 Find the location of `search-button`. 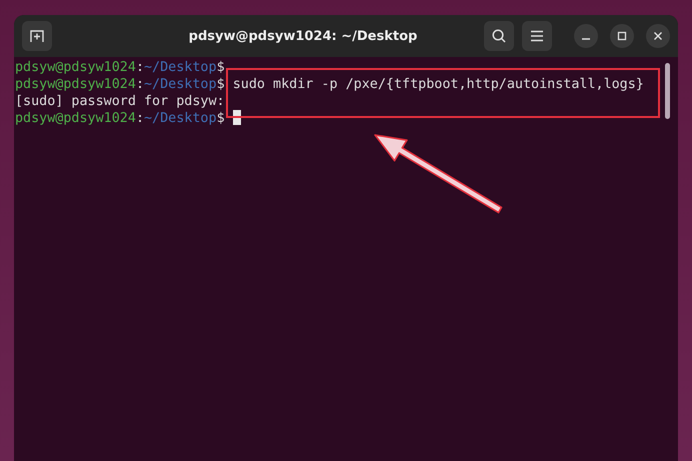

search-button is located at coordinates (499, 36).